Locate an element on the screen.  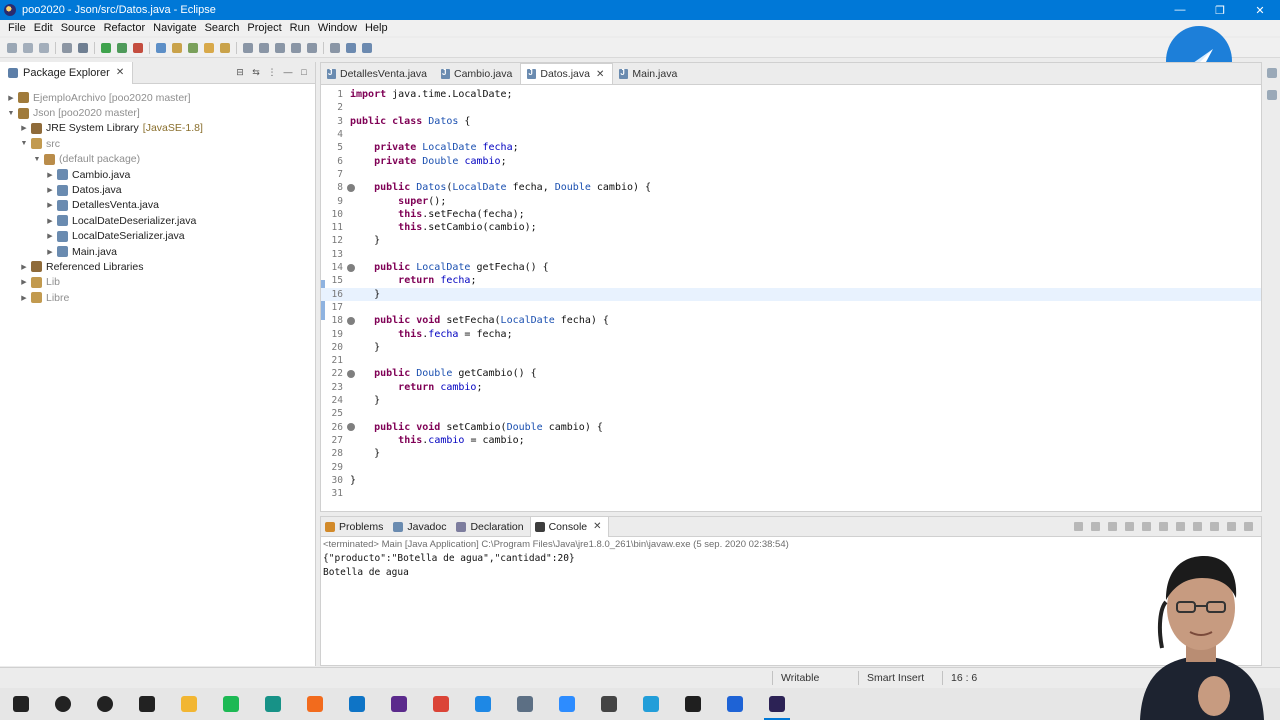
tab-declaration: Declaration is located at coordinates (490, 527).